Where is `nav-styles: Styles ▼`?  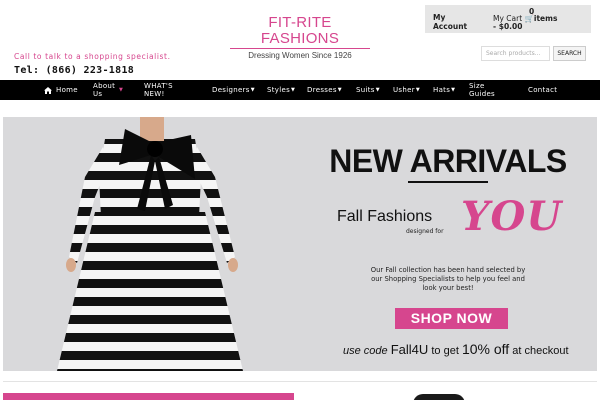 nav-styles: Styles ▼ is located at coordinates (281, 90).